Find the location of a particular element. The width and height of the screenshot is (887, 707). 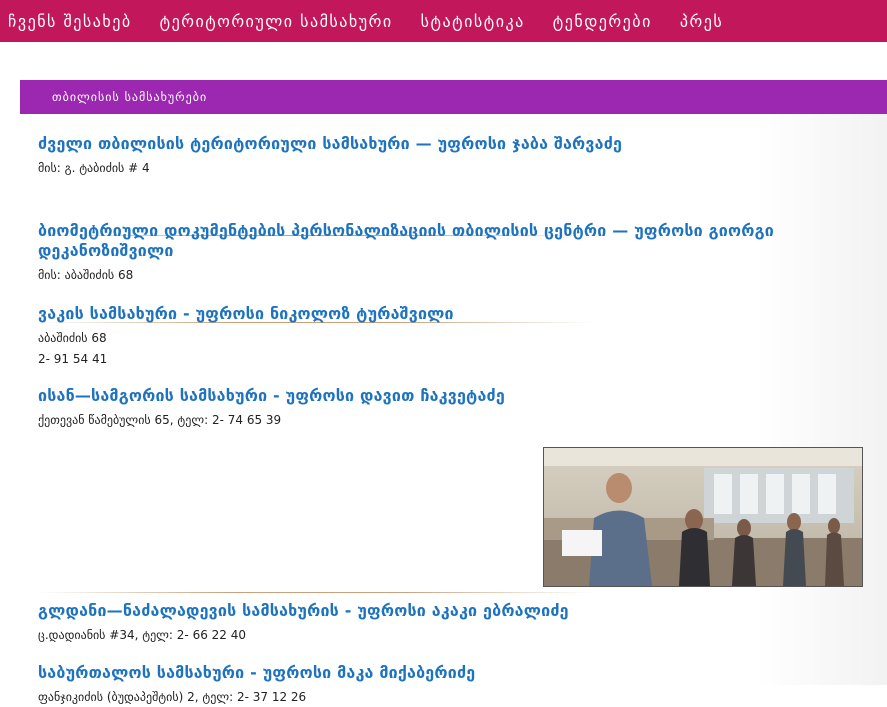

photo-illustration is located at coordinates (703, 517).